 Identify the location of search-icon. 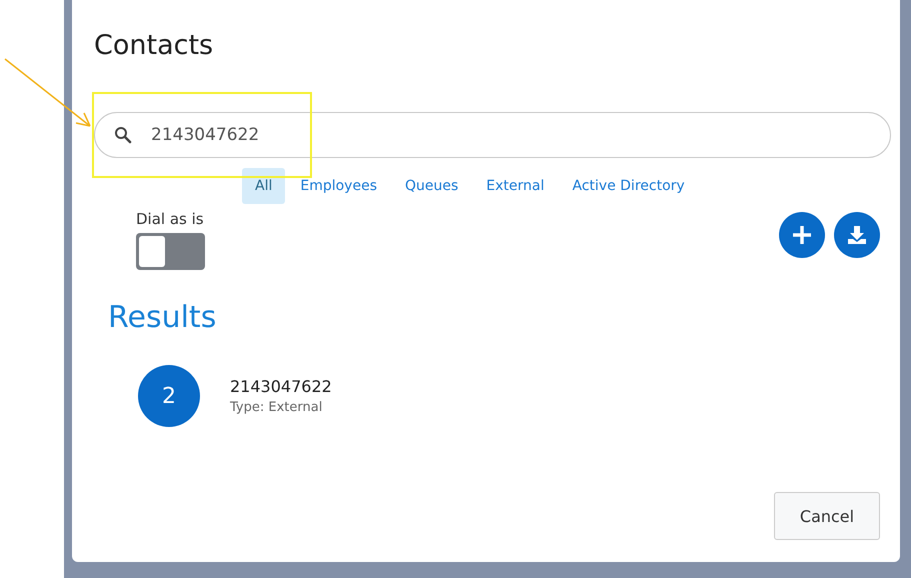
(123, 135).